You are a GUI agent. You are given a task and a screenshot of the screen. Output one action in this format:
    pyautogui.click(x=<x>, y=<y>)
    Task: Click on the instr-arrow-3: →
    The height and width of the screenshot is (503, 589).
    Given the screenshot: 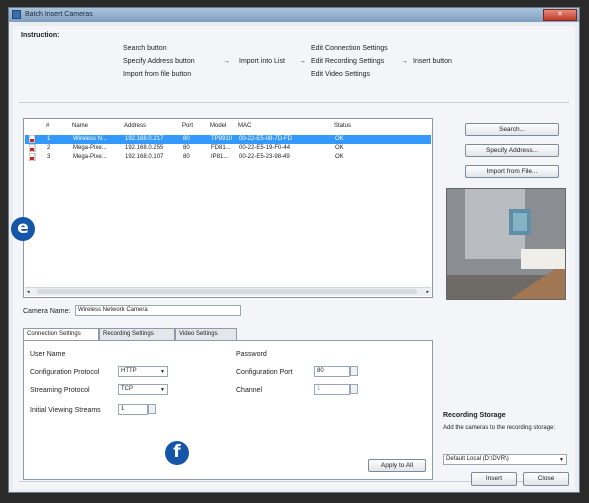 What is the action you would take?
    pyautogui.click(x=404, y=61)
    